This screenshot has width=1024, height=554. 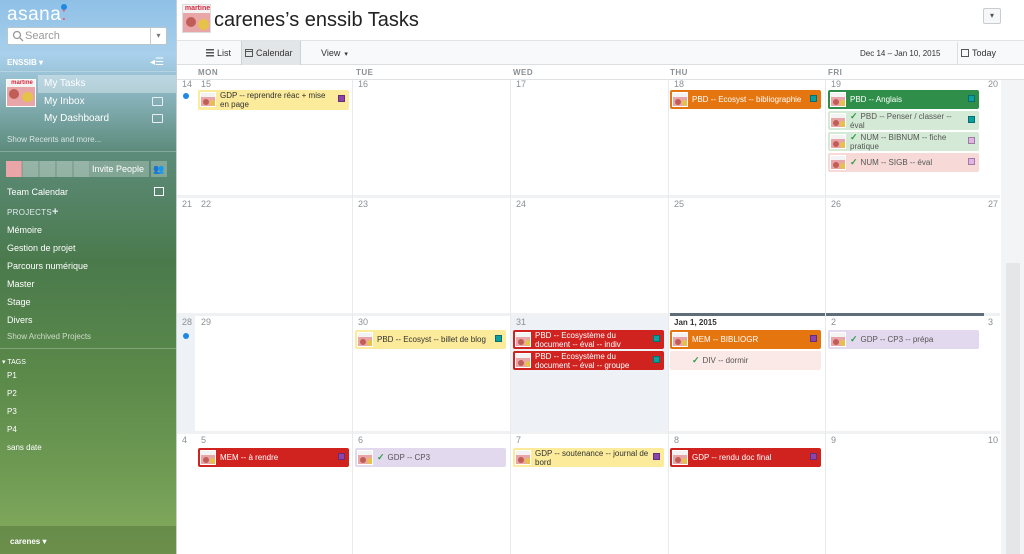 I want to click on page-header: martine carenes’s enssib Tasks ▾, so click(x=600, y=20).